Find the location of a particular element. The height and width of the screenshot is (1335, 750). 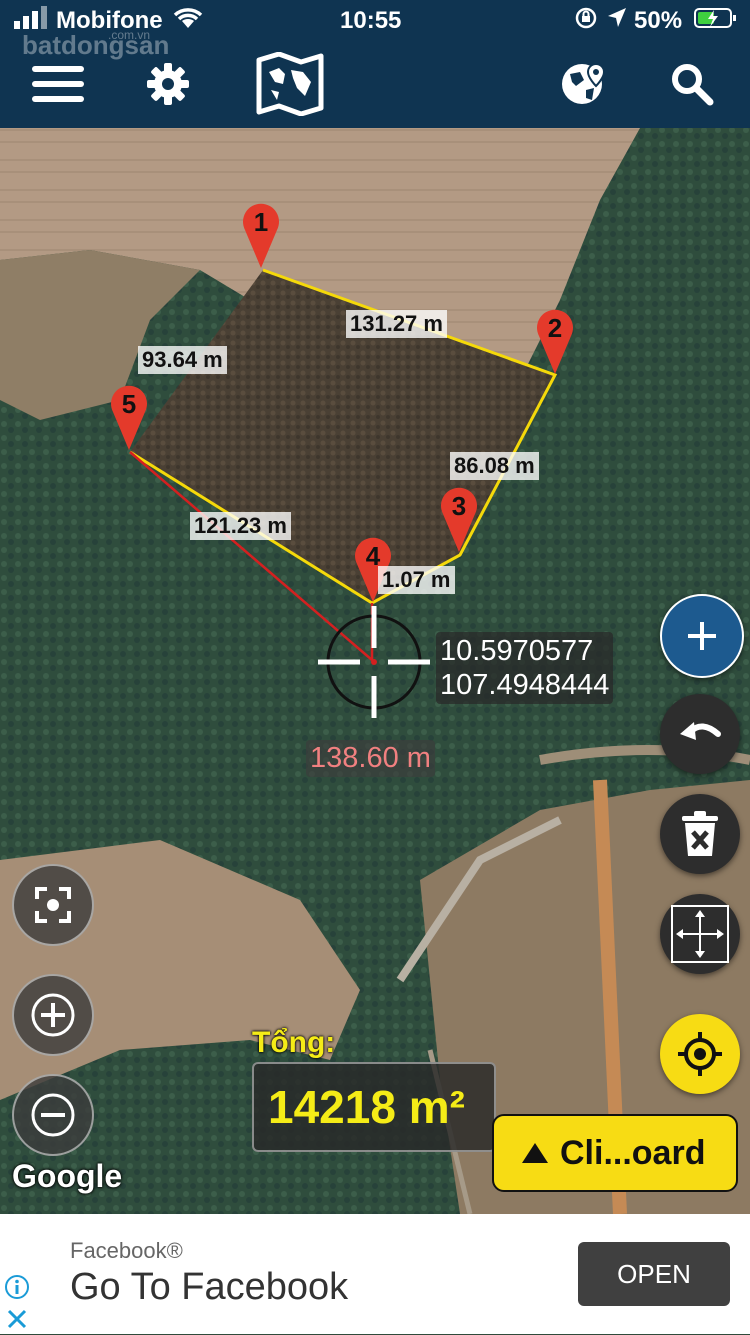

map-icon is located at coordinates (290, 84).